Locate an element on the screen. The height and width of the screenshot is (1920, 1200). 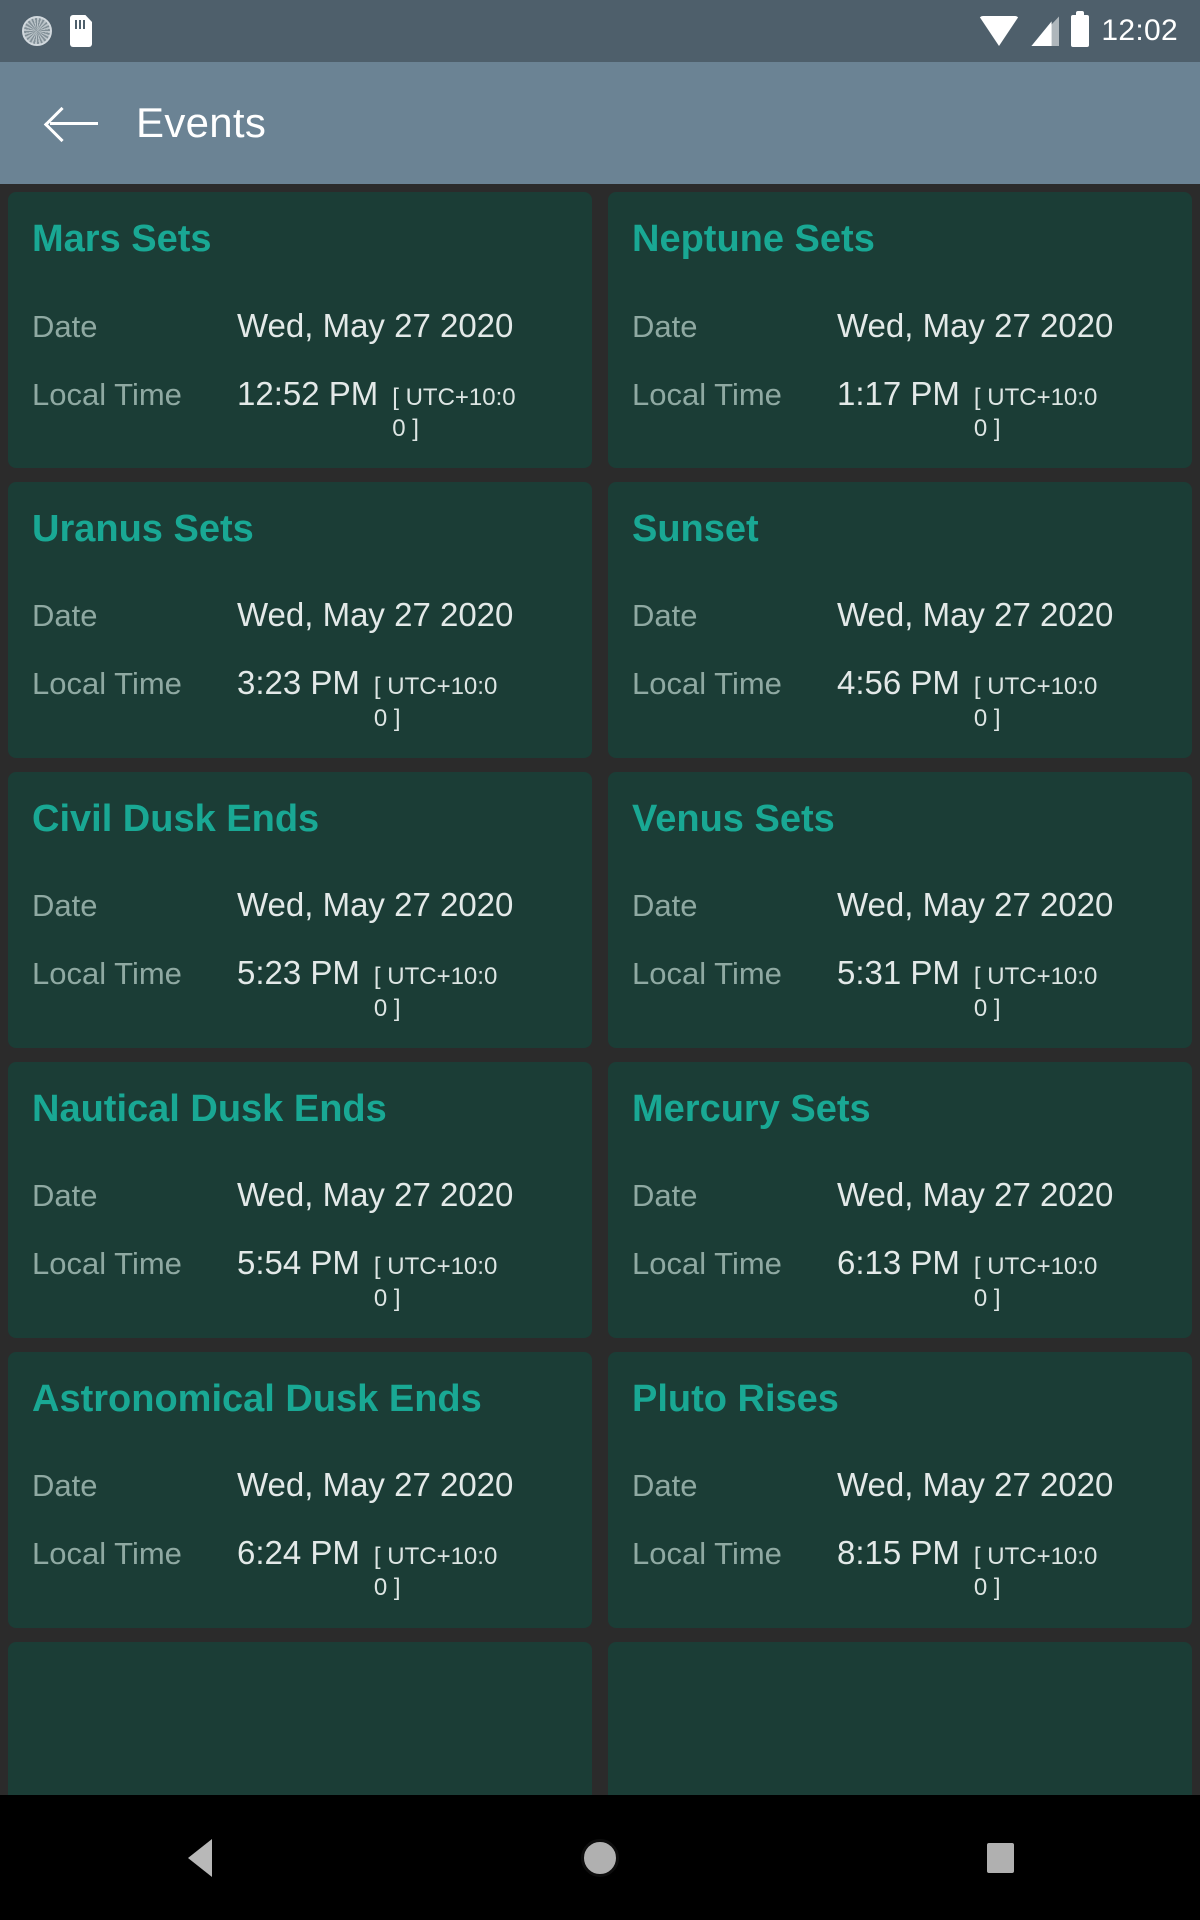
event-title: Venus Sets is located at coordinates (733, 818).